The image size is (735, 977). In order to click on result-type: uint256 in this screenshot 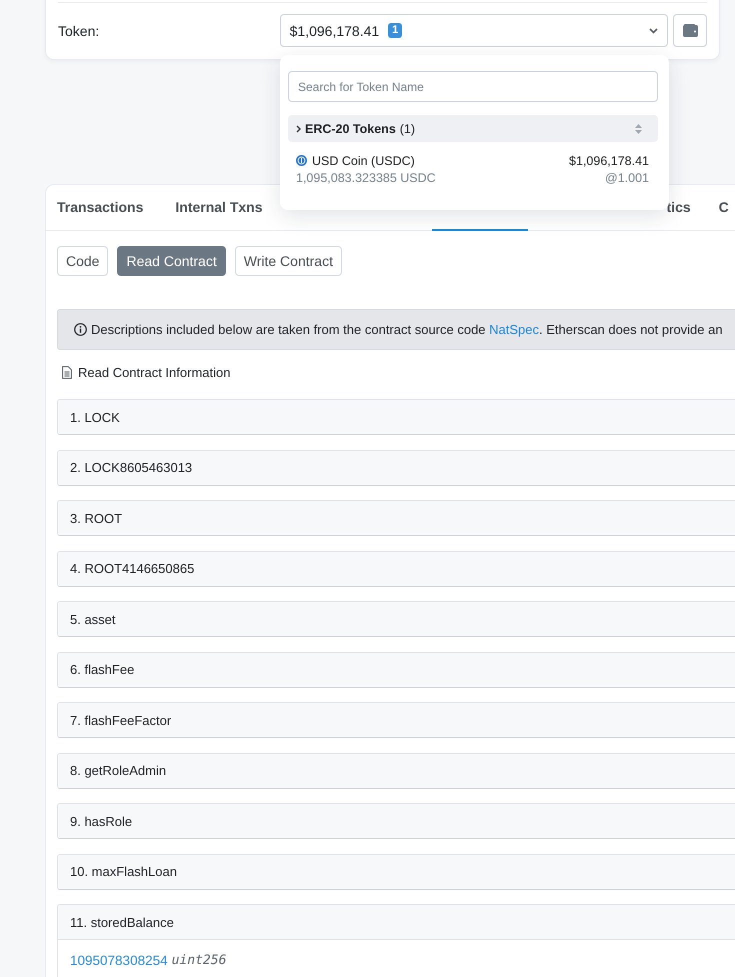, I will do `click(199, 960)`.